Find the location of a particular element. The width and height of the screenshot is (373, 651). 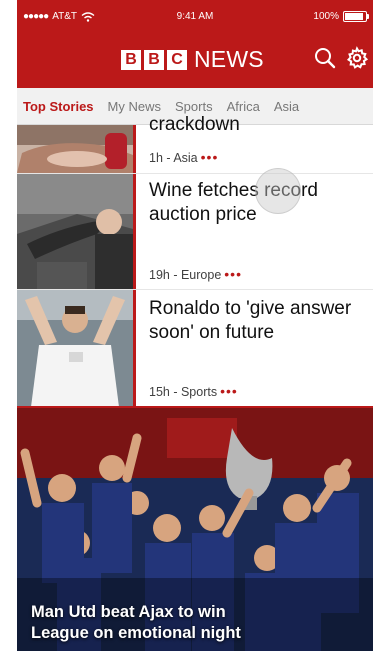

story-headline: crackdown is located at coordinates (194, 124).